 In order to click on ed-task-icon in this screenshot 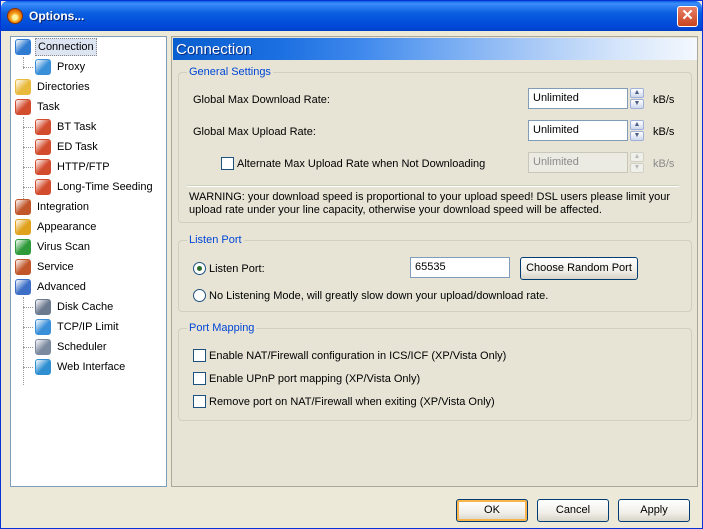, I will do `click(43, 147)`.